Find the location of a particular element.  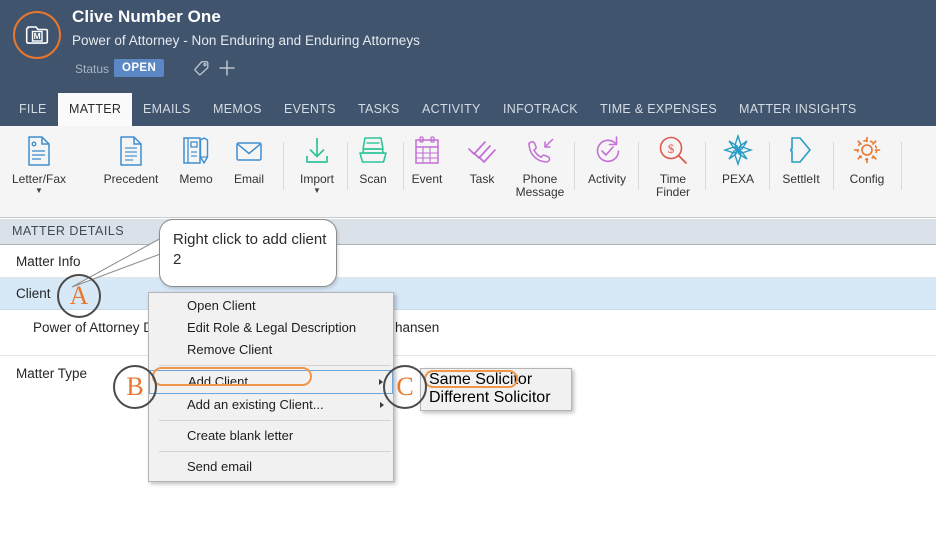

tab-tasks: TASKS is located at coordinates (379, 109).